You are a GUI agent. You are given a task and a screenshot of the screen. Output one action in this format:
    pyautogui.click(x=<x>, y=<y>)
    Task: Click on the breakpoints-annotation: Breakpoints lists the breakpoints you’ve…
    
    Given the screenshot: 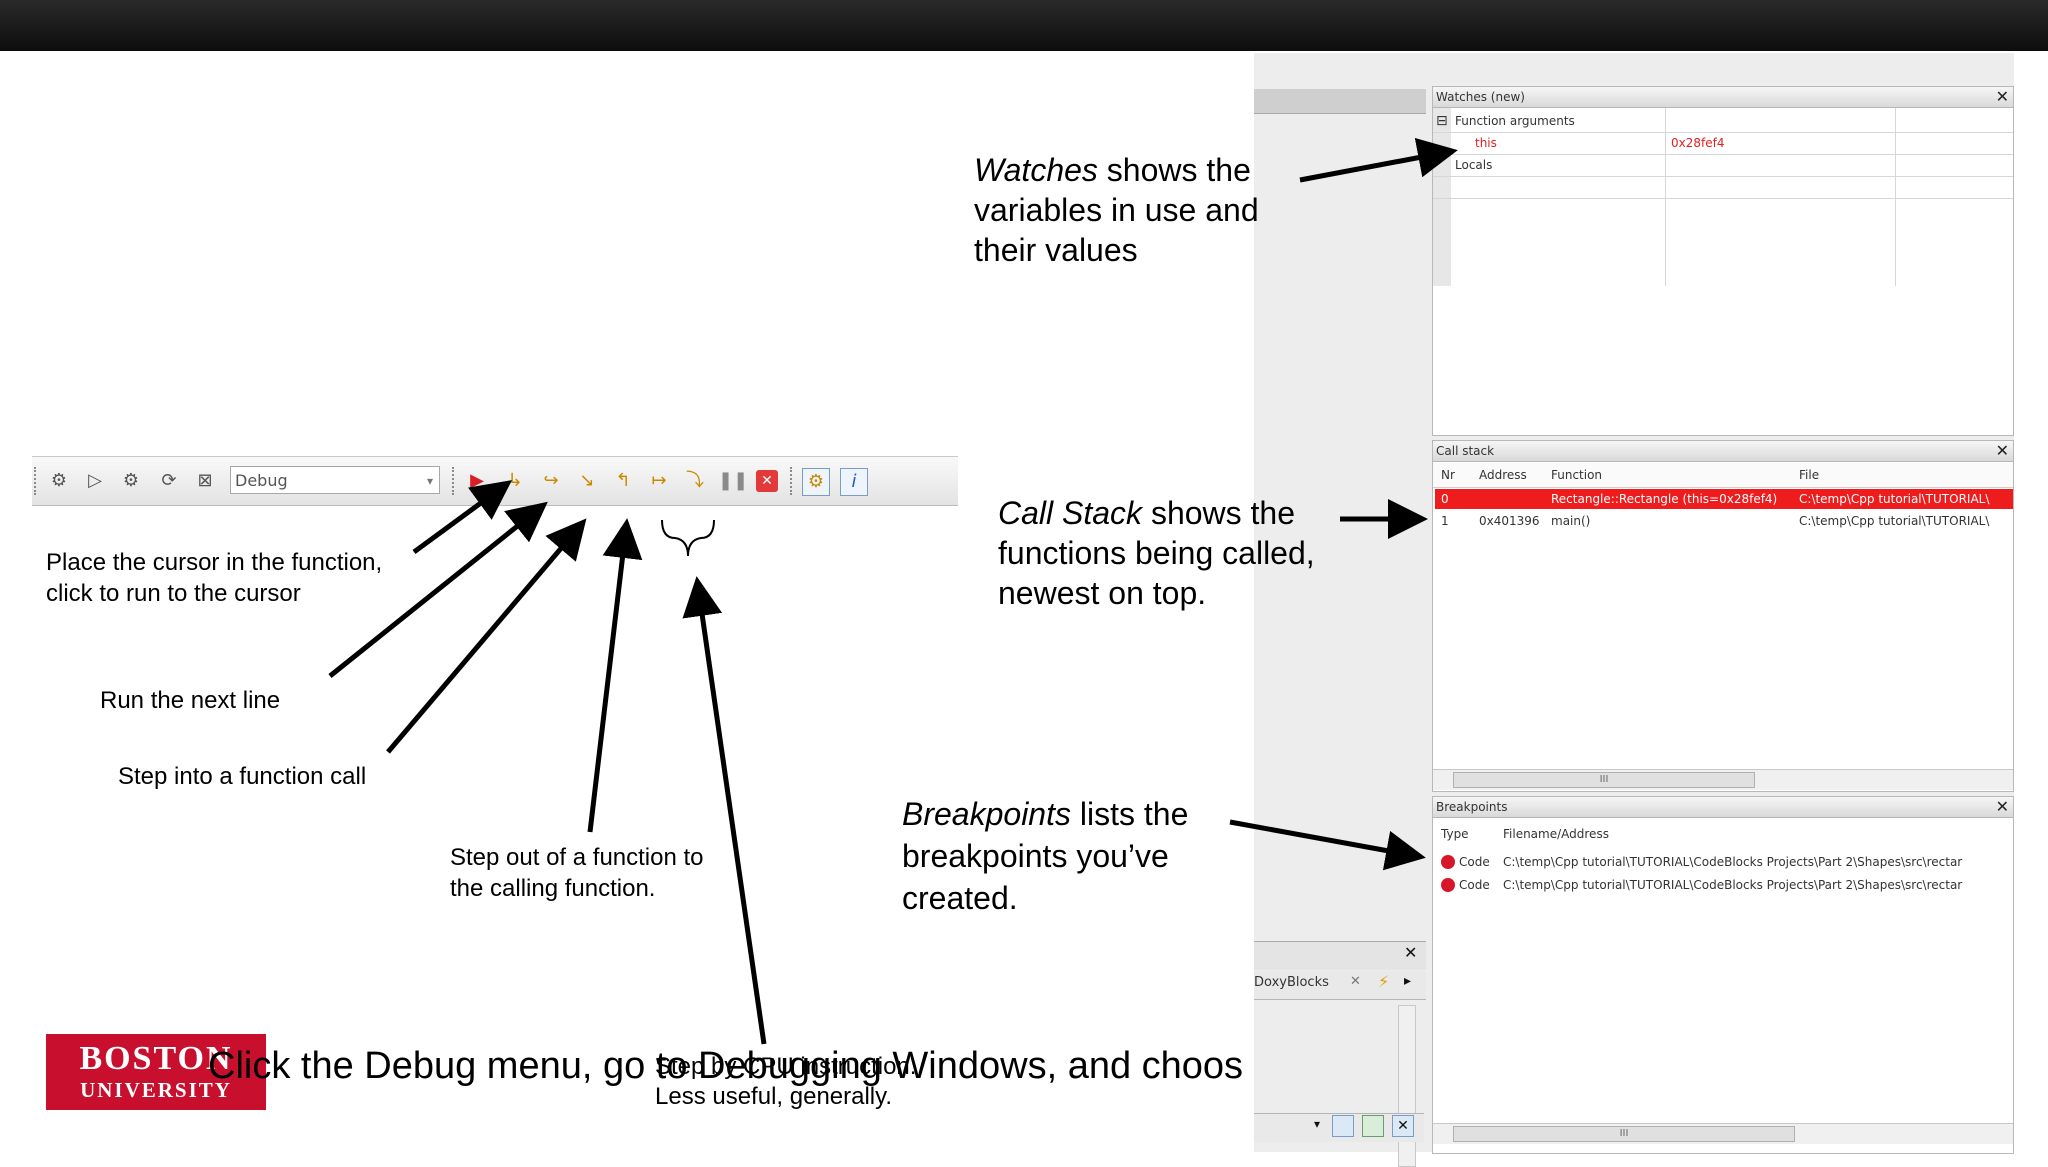 What is the action you would take?
    pyautogui.click(x=1045, y=856)
    